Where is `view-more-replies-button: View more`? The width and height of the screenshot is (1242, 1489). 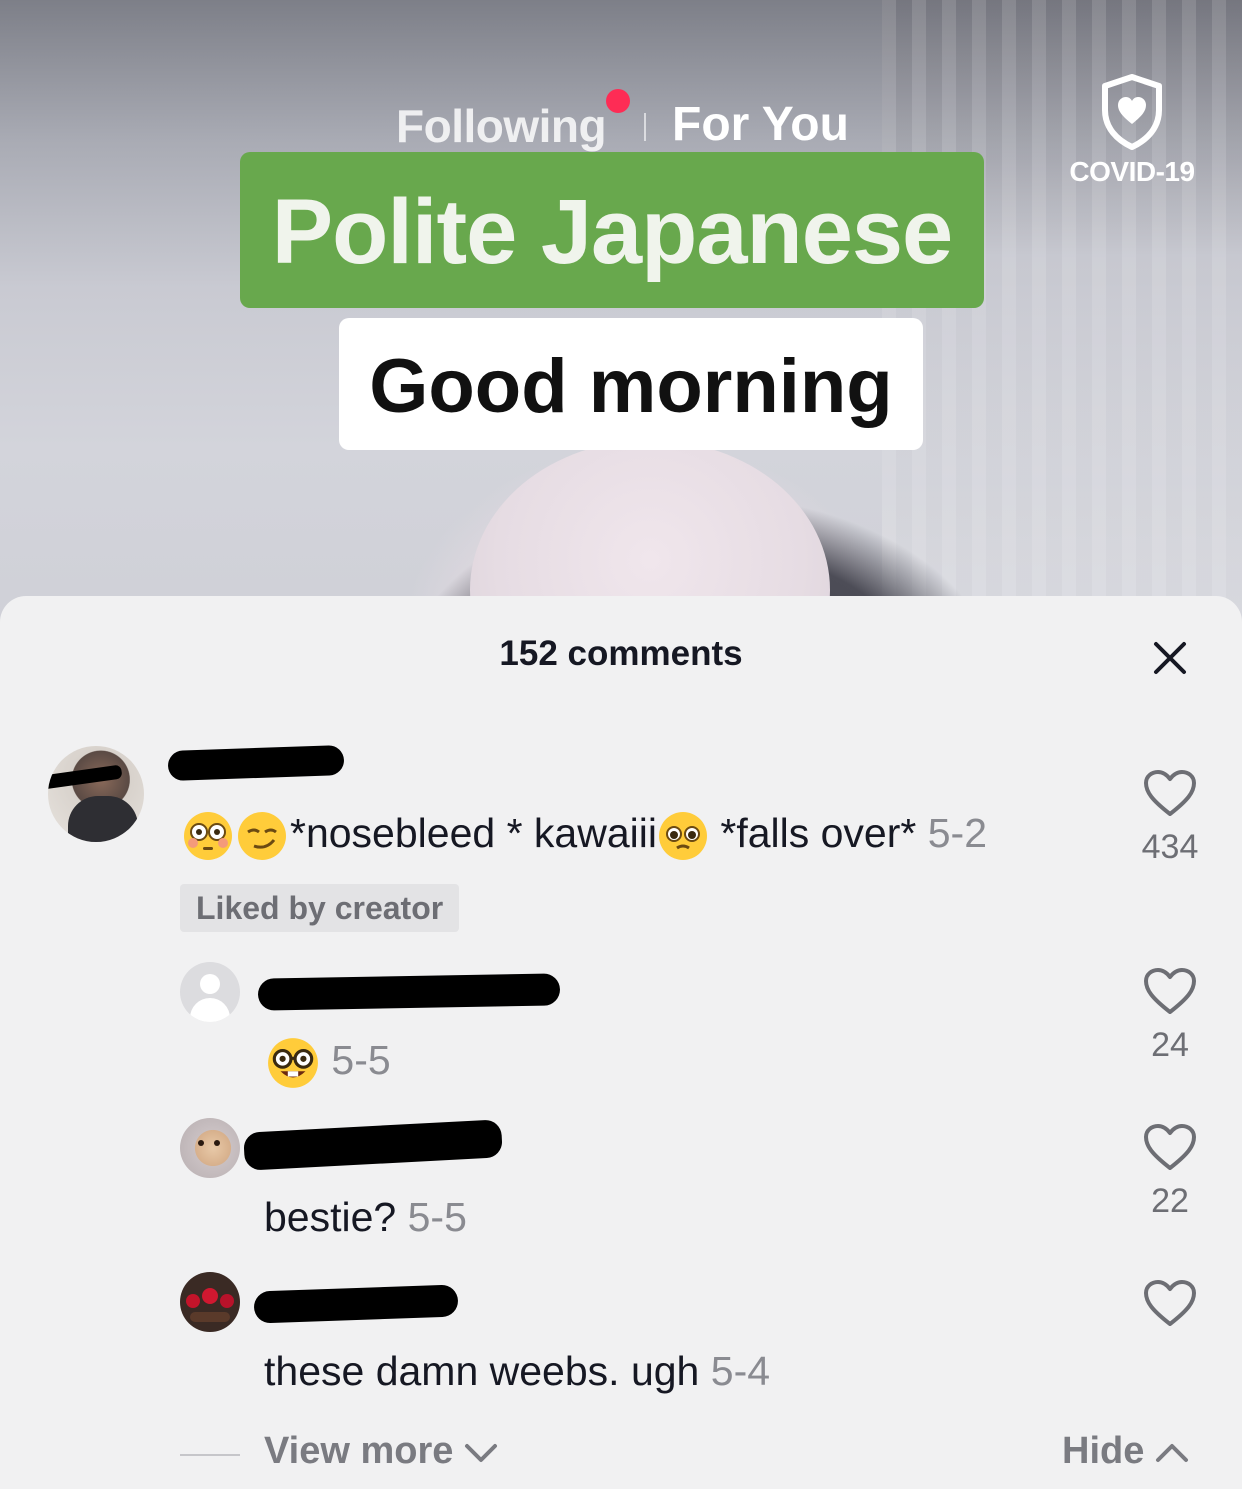
view-more-replies-button: View more is located at coordinates (381, 1451).